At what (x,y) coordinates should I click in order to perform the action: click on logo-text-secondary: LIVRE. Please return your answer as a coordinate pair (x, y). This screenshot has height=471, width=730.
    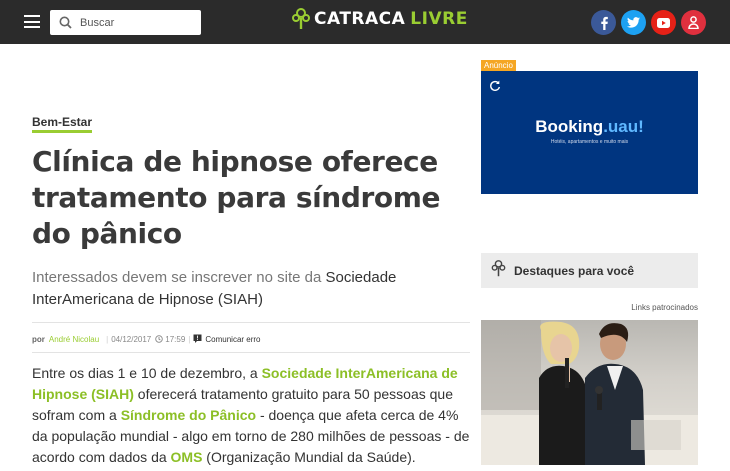
    Looking at the image, I should click on (439, 19).